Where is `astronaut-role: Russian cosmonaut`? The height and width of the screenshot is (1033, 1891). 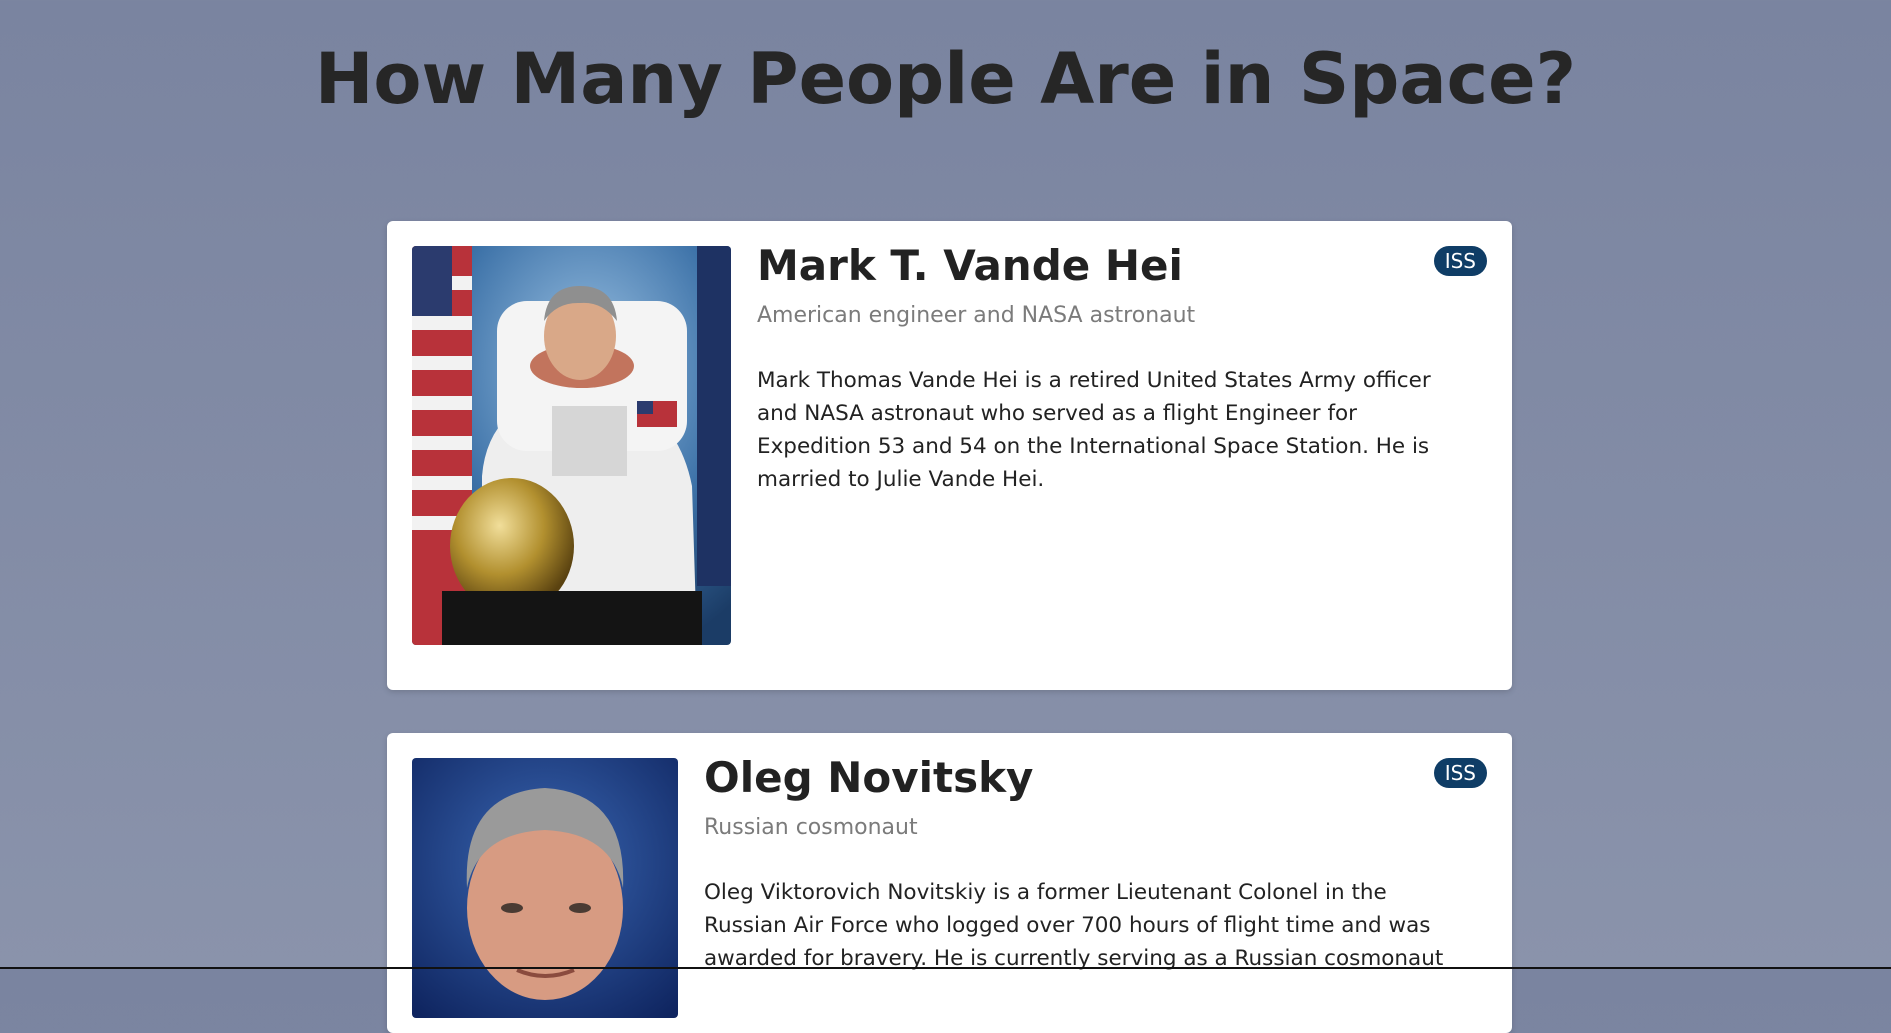 astronaut-role: Russian cosmonaut is located at coordinates (811, 828).